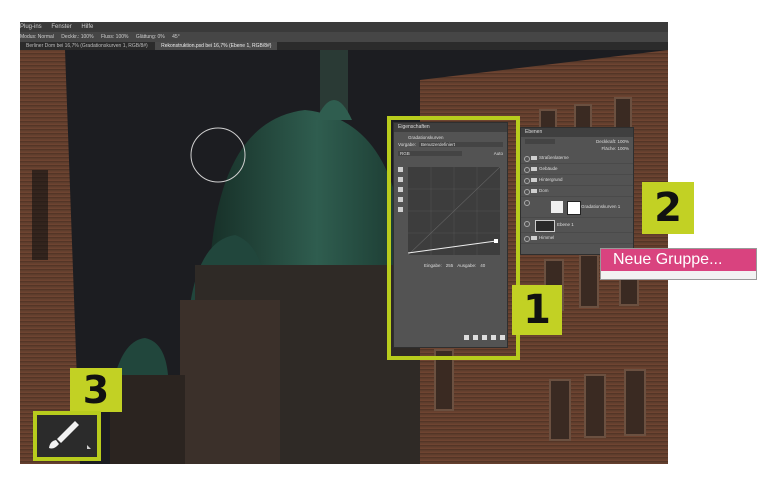 This screenshot has height=483, width=770. I want to click on curve-control-point, so click(496, 241).